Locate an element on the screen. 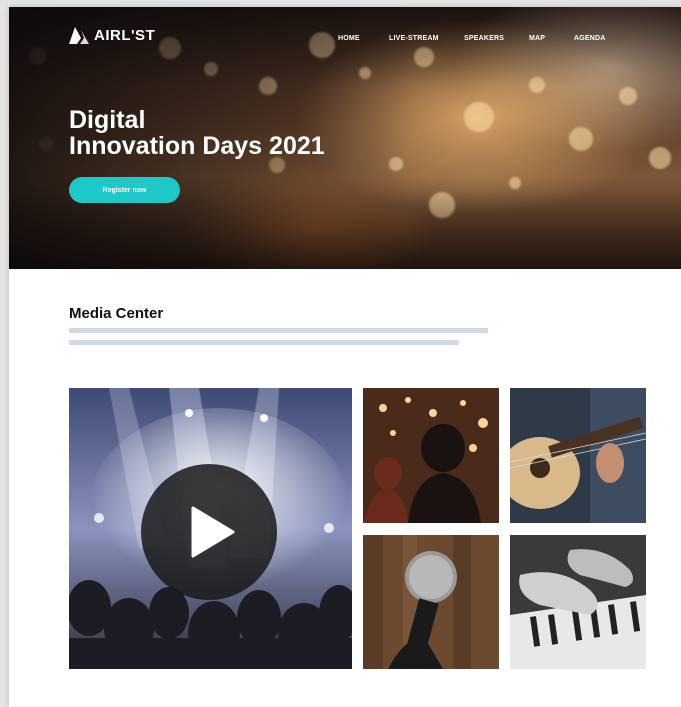 The width and height of the screenshot is (681, 707). play-icon is located at coordinates (213, 532).